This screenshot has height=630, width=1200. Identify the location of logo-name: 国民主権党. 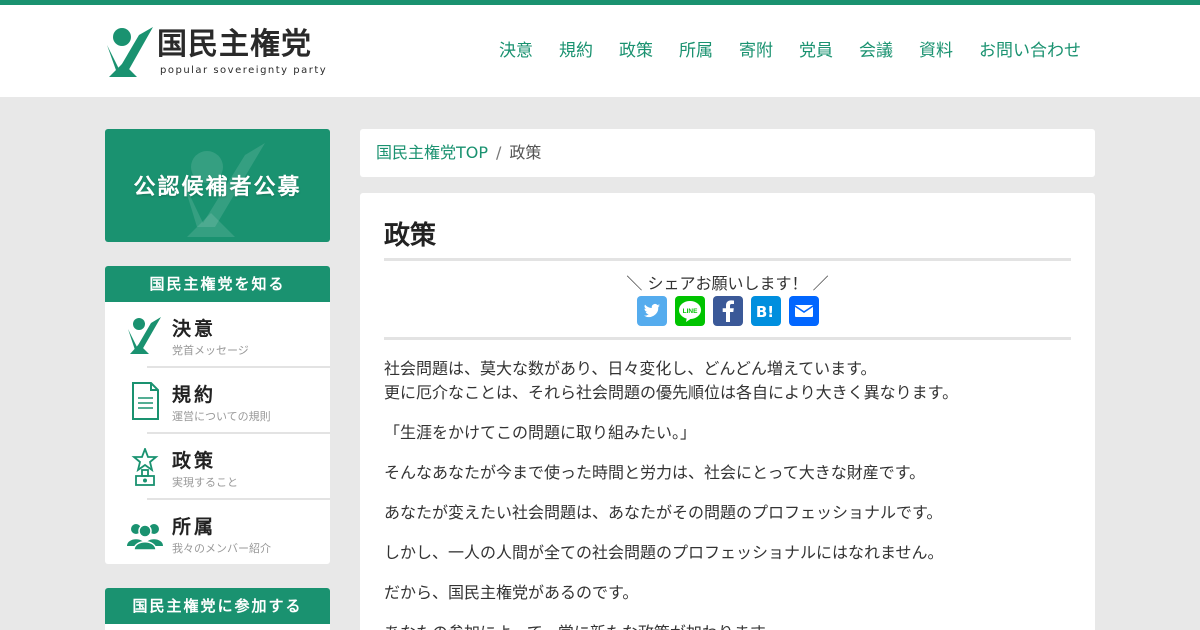
(234, 44).